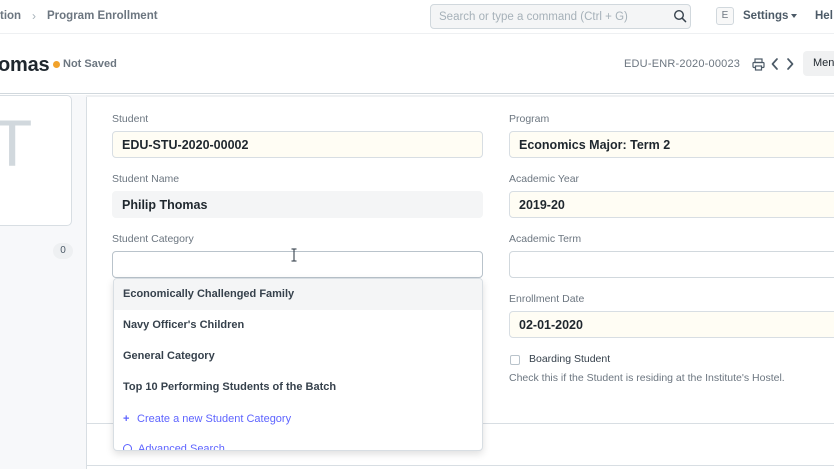 Image resolution: width=834 pixels, height=469 pixels. Describe the element at coordinates (544, 179) in the screenshot. I see `academic-year-label: Academic Year` at that location.